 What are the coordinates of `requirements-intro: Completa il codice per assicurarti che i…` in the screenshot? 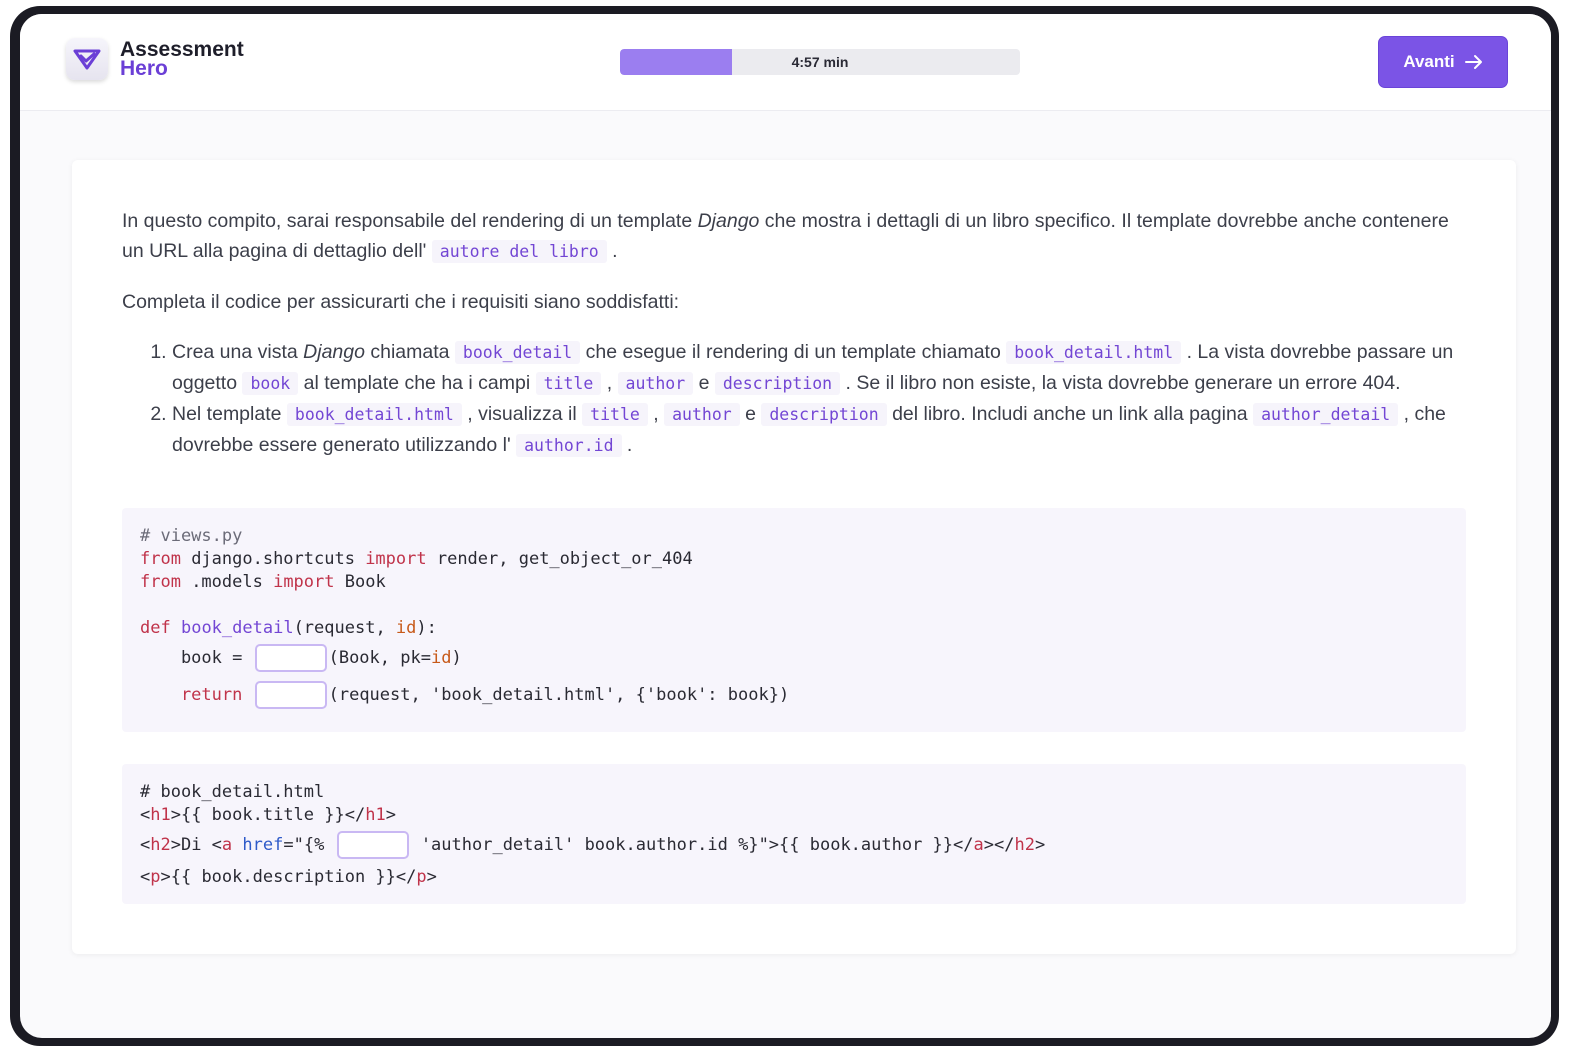 It's located at (401, 302).